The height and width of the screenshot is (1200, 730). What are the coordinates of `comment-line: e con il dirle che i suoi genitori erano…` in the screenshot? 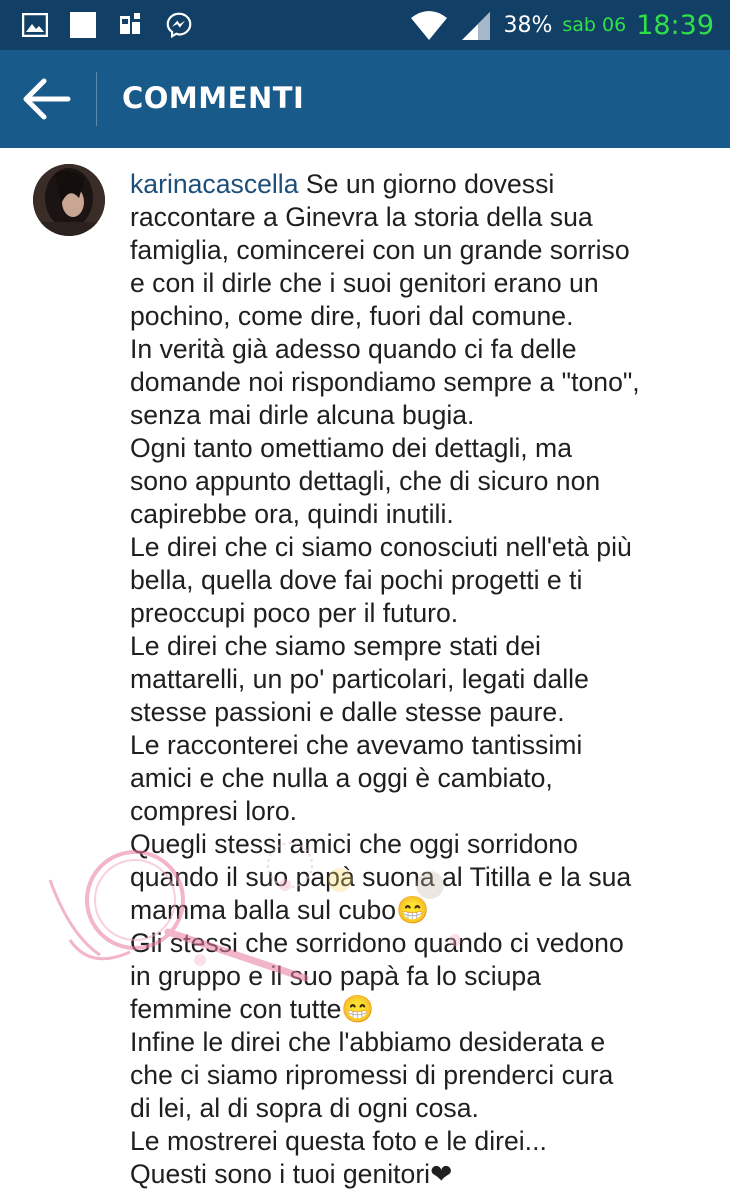 It's located at (364, 283).